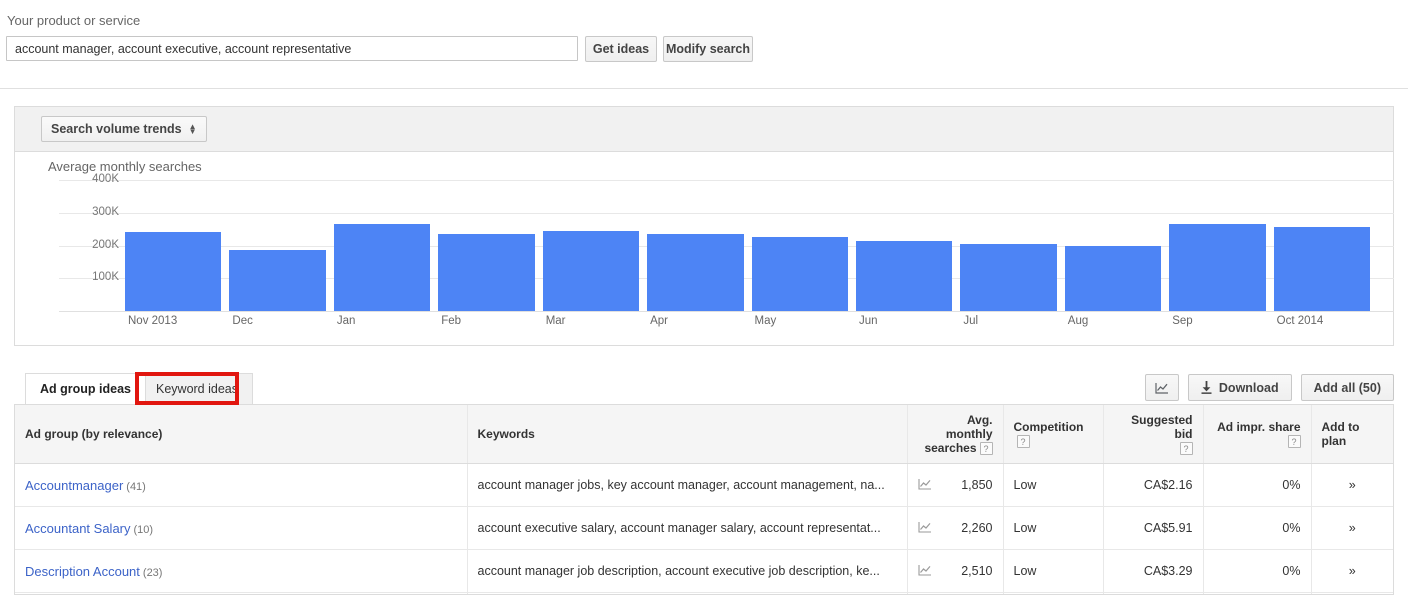 The height and width of the screenshot is (595, 1408). I want to click on line-chart-icon, so click(1162, 388).